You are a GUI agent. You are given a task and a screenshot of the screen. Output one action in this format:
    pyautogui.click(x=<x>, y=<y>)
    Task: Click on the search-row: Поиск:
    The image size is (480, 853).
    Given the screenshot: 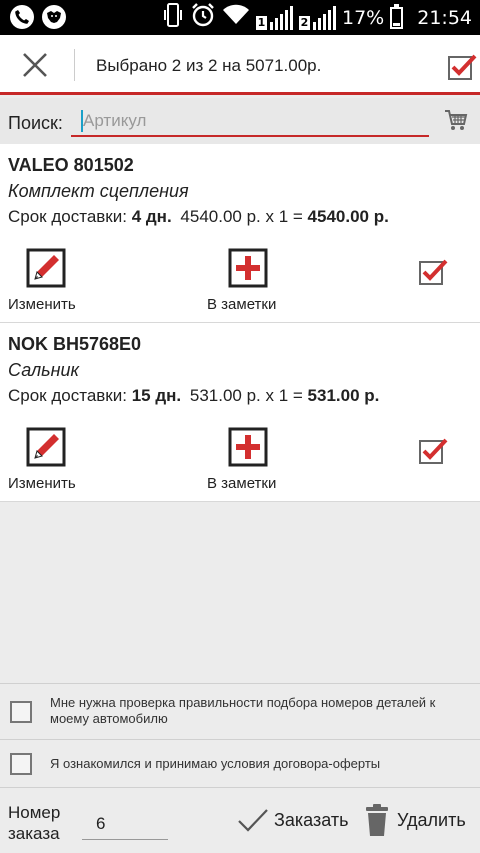 What is the action you would take?
    pyautogui.click(x=240, y=121)
    